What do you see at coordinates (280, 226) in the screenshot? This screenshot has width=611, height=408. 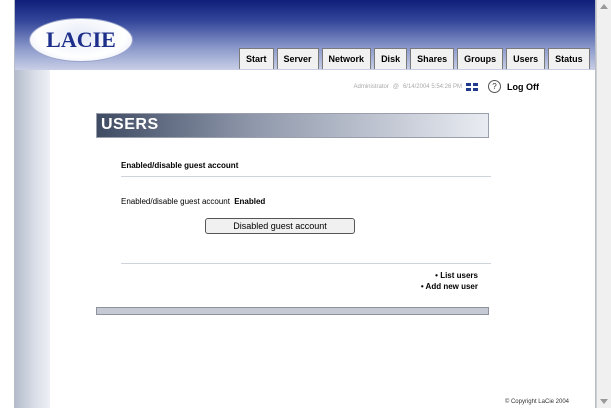 I see `disable-guest-account-button: Disabled guest account` at bounding box center [280, 226].